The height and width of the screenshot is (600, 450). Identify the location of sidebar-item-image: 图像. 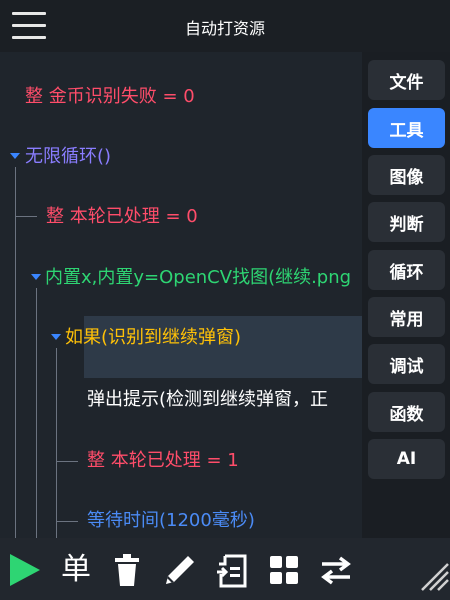
(406, 175).